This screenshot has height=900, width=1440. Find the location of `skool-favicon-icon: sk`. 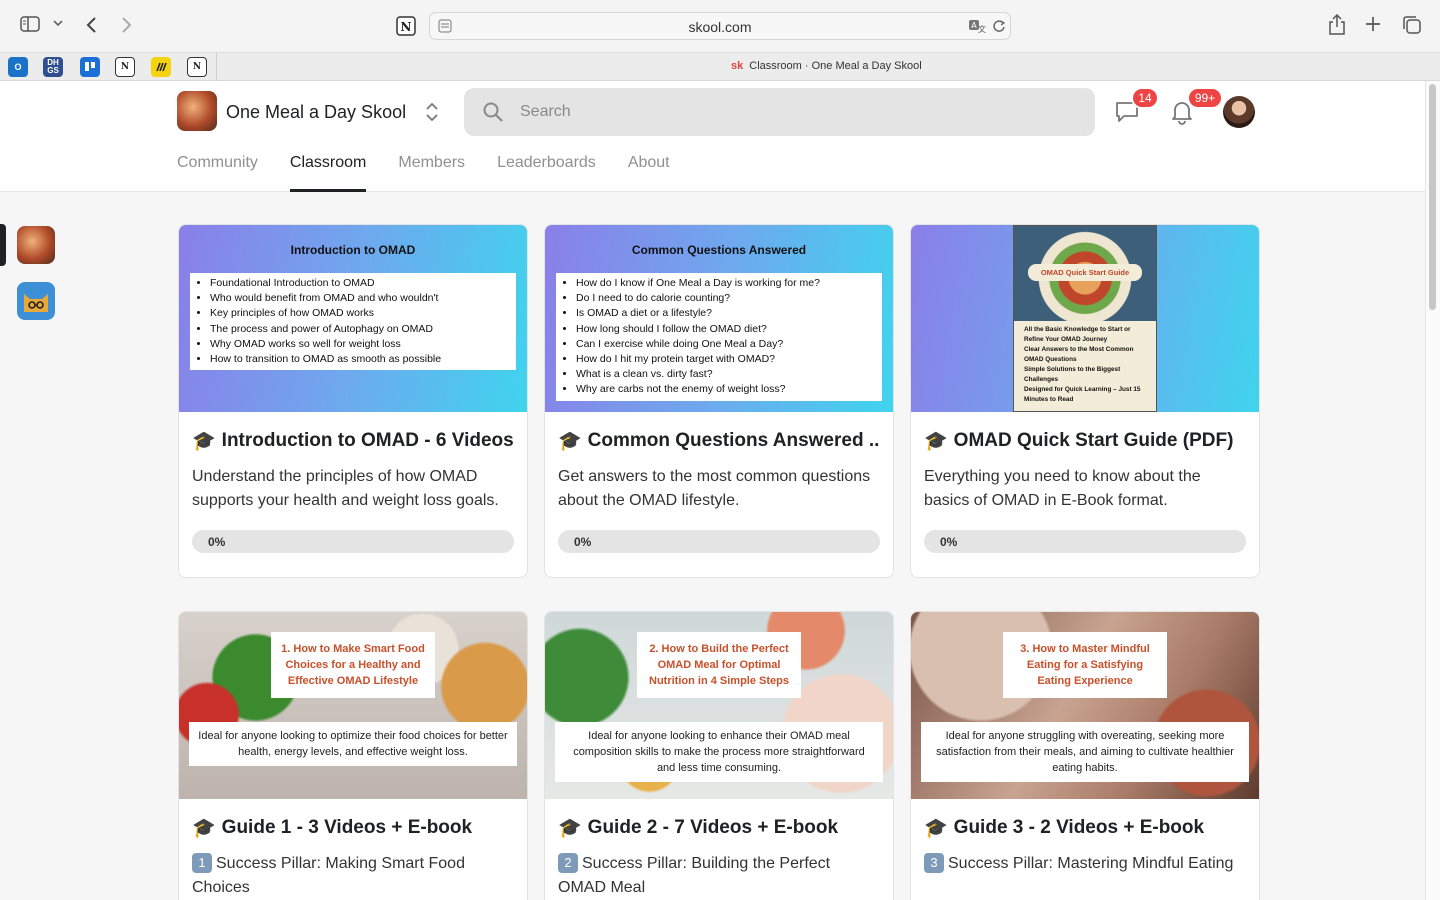

skool-favicon-icon: sk is located at coordinates (737, 66).